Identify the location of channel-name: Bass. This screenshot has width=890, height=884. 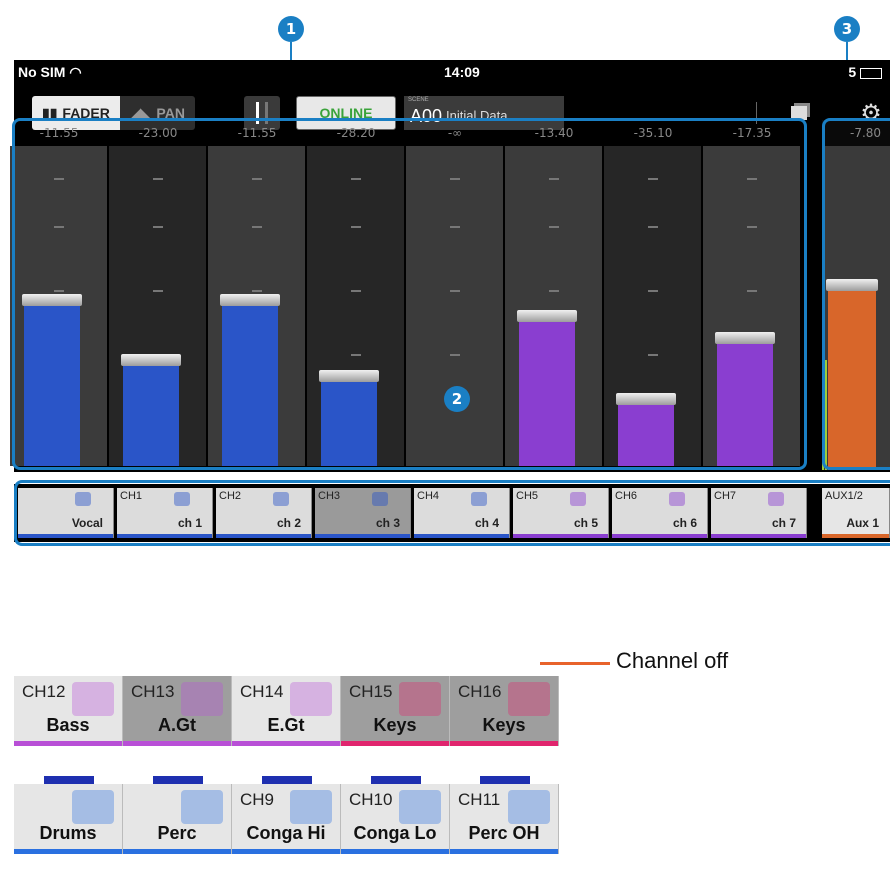
(68, 725).